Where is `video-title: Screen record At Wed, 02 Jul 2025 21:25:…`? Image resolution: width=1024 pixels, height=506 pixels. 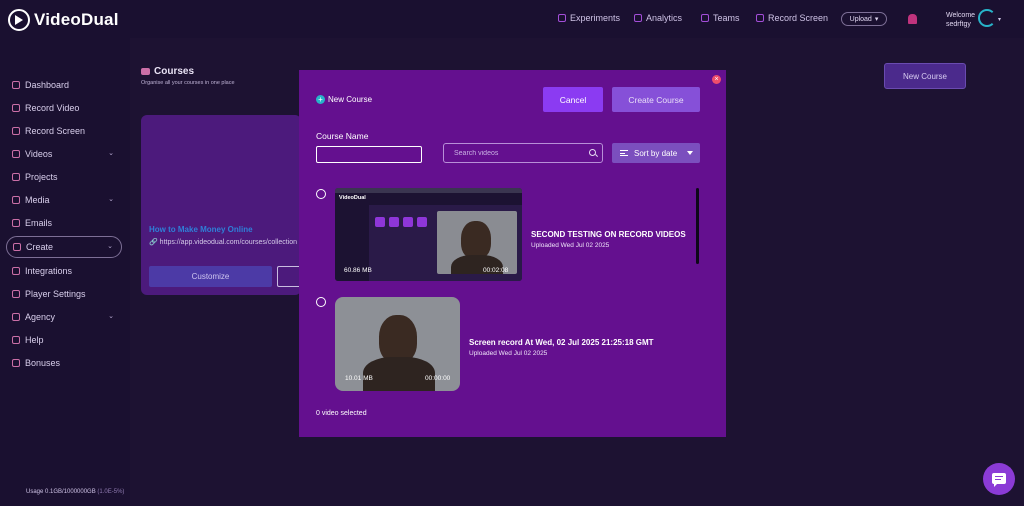 video-title: Screen record At Wed, 02 Jul 2025 21:25:… is located at coordinates (561, 342).